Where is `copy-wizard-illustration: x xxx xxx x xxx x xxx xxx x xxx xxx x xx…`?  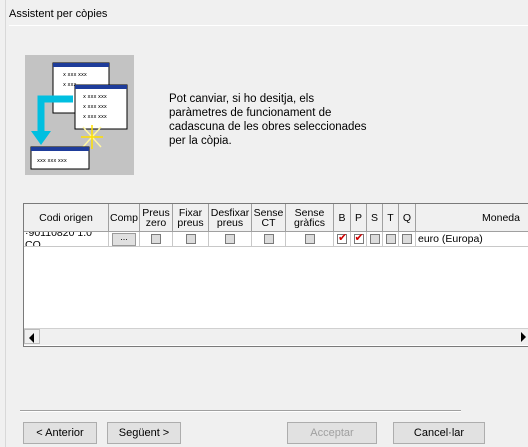 copy-wizard-illustration: x xxx xxx x xxx x xxx xxx x xxx xxx x xx… is located at coordinates (79, 115).